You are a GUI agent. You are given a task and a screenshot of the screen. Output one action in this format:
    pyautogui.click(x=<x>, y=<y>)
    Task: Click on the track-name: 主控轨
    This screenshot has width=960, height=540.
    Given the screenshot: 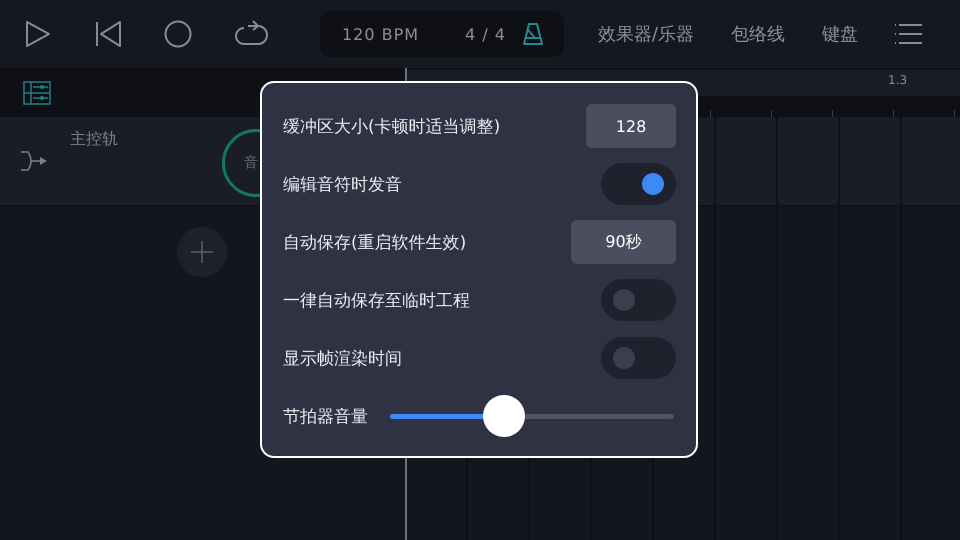 What is the action you would take?
    pyautogui.click(x=94, y=139)
    